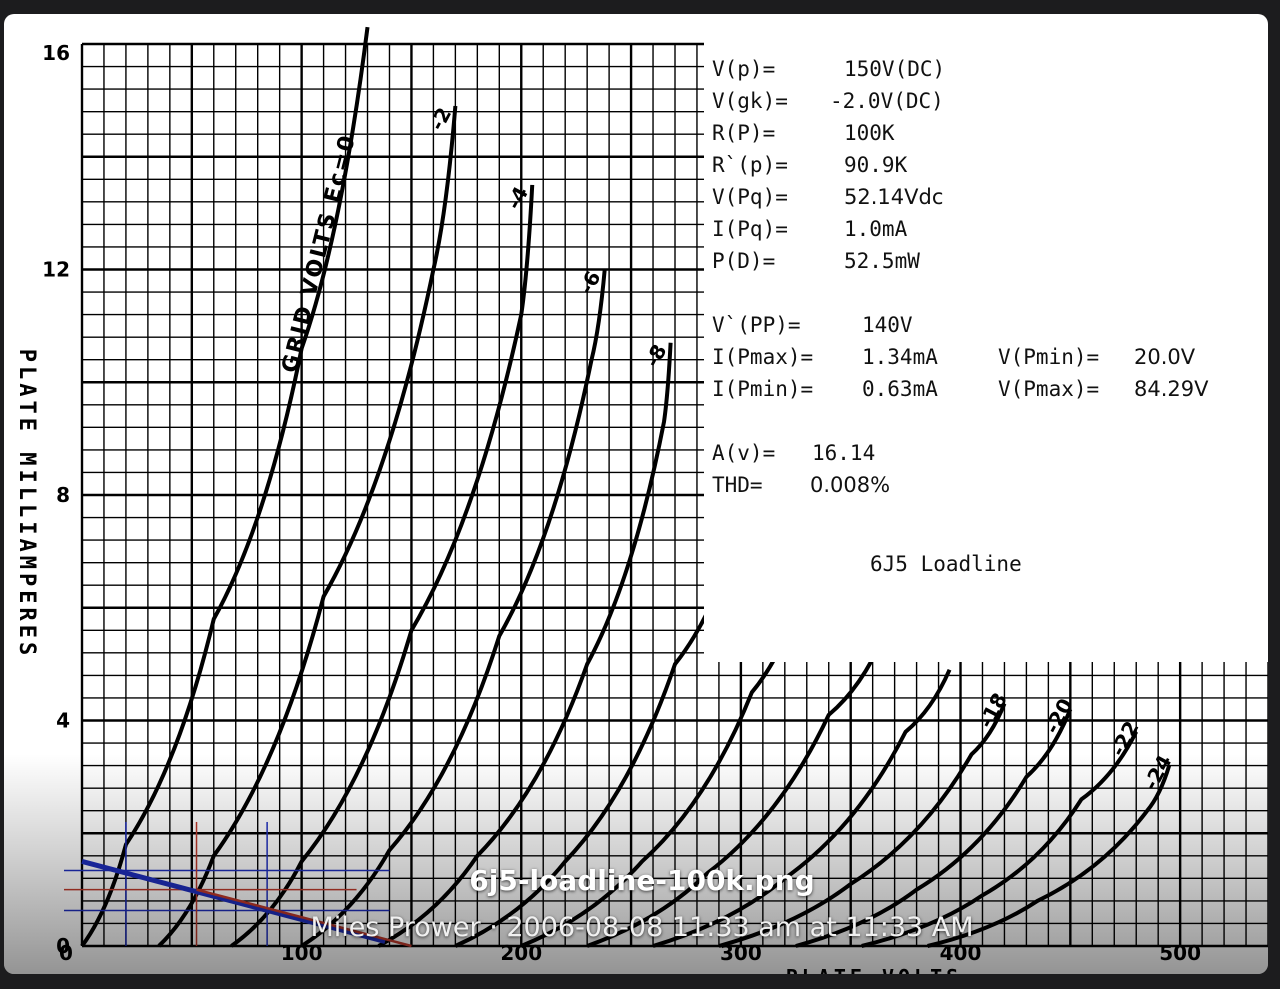 The image size is (1280, 989). I want to click on y-tick-label: 16, so click(56, 53).